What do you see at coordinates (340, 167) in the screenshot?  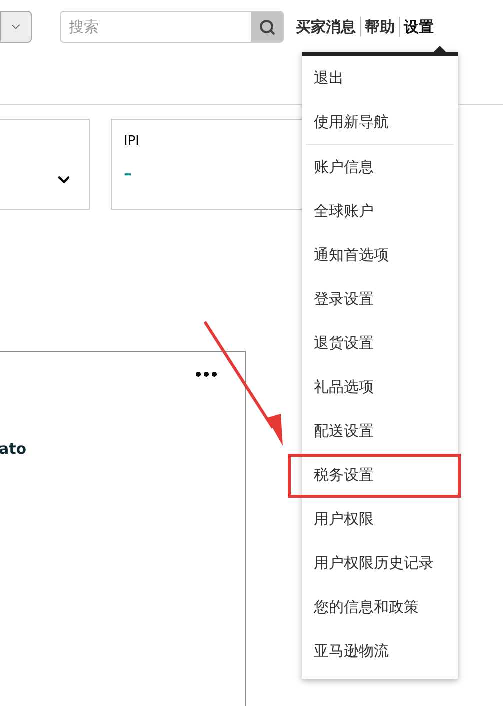 I see `menu-item: 账户信息` at bounding box center [340, 167].